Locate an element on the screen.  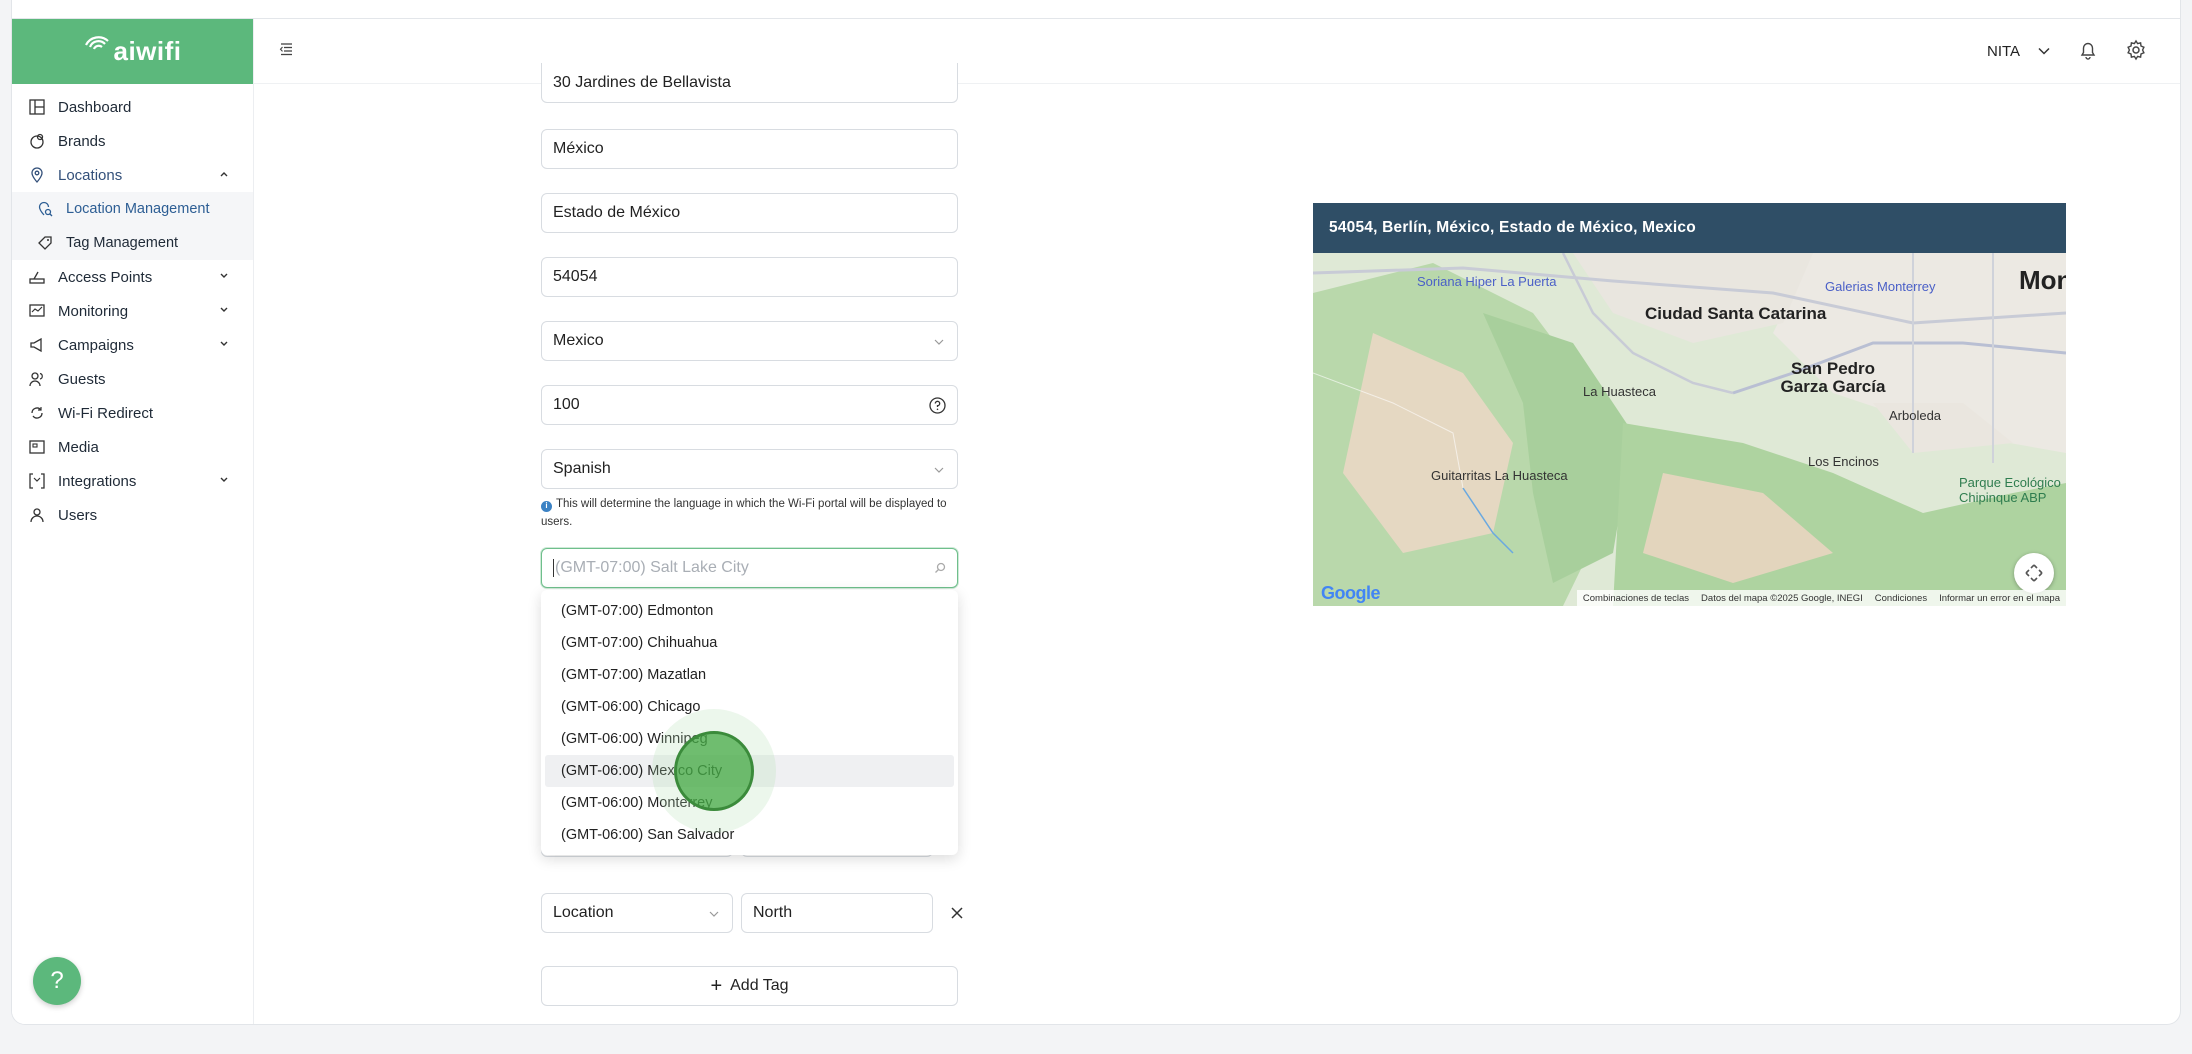
click-indicator is located at coordinates (714, 771).